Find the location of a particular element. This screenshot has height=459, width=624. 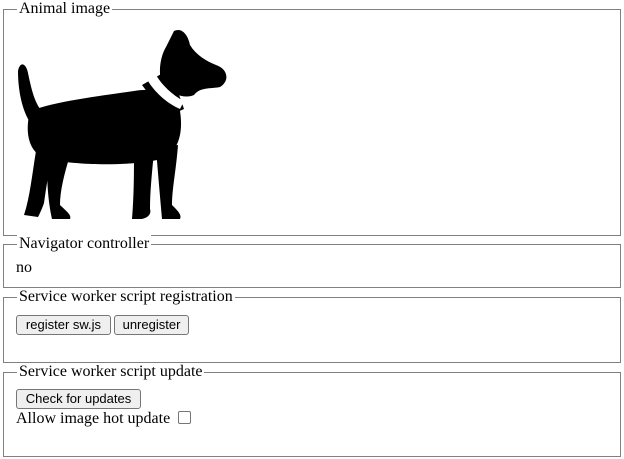

hot-update-row: Allow image hot update is located at coordinates (104, 419).